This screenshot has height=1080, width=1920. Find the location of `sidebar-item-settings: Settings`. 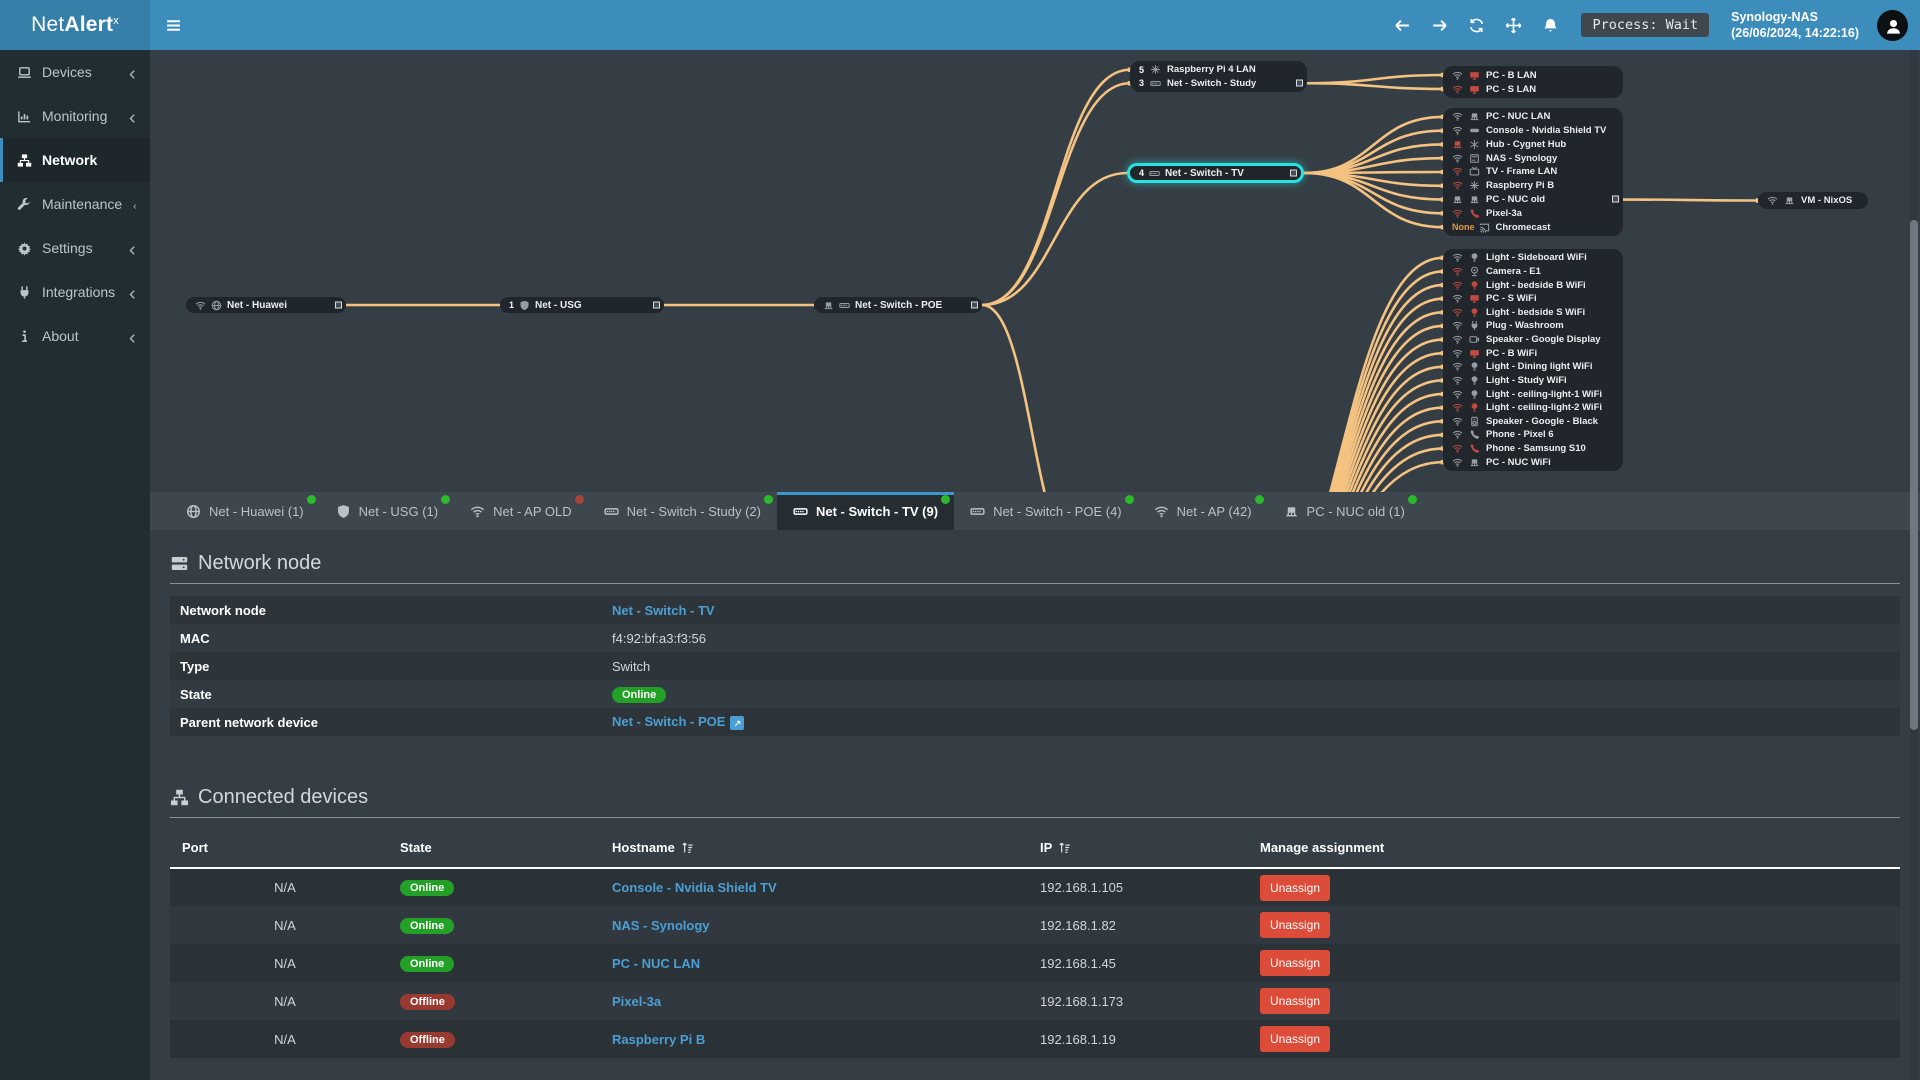

sidebar-item-settings: Settings is located at coordinates (75, 248).